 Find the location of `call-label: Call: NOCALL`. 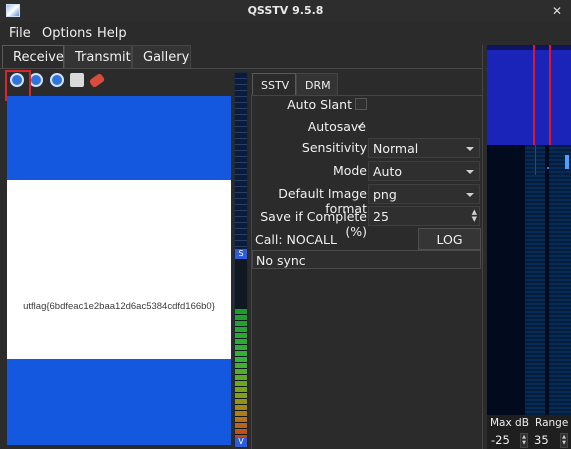

call-label: Call: NOCALL is located at coordinates (296, 239).